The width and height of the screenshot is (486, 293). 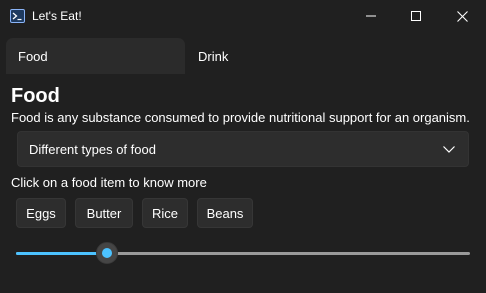 I want to click on butter-button: Butter, so click(x=104, y=213).